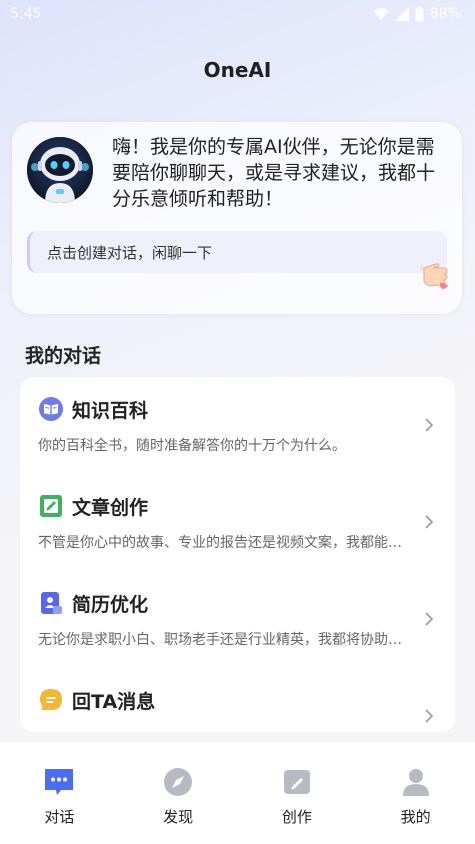 The height and width of the screenshot is (844, 475). I want to click on tab-label: 创作, so click(296, 817).